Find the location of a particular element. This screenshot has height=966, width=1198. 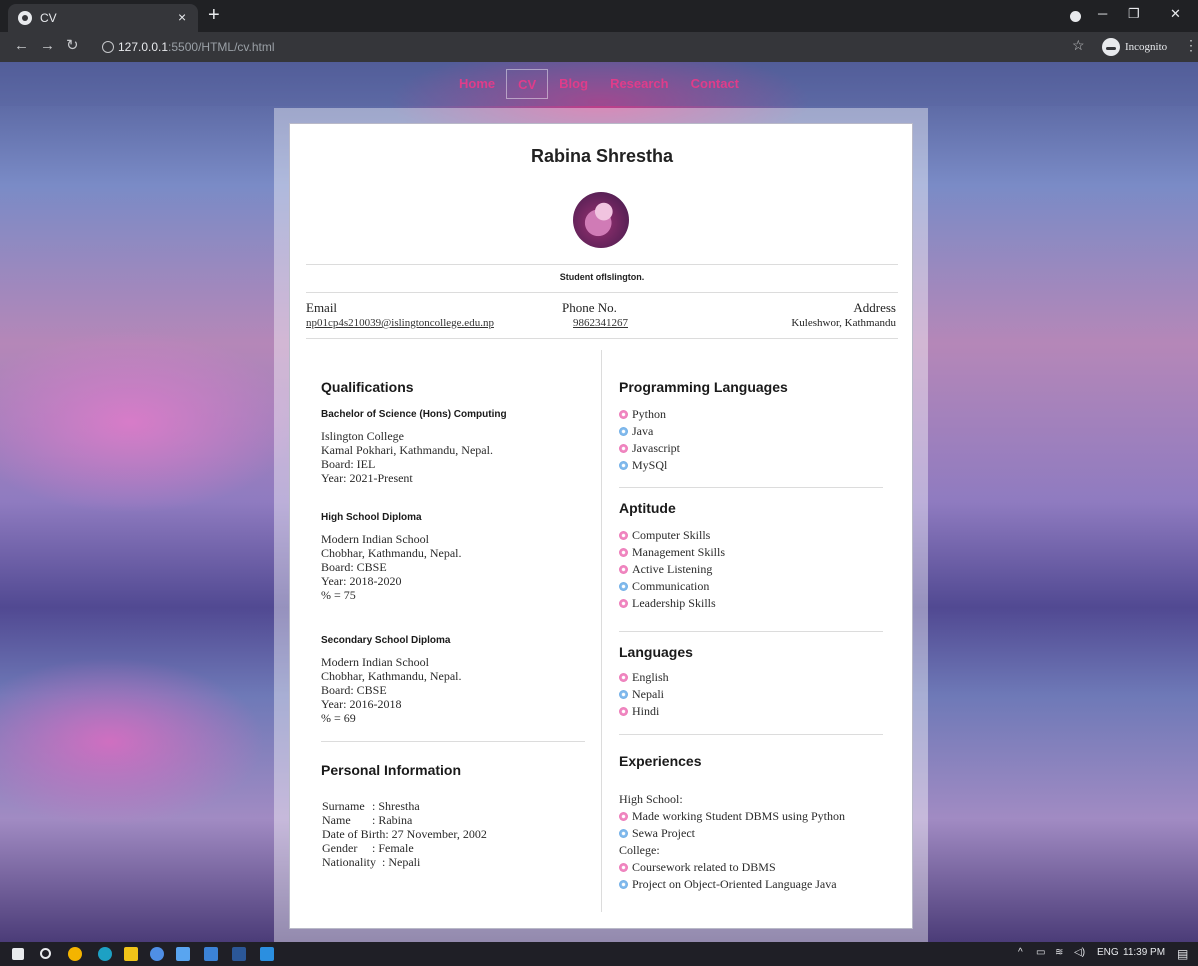

tab-bar: CV × + ─ ❐ ✕ is located at coordinates (599, 16).